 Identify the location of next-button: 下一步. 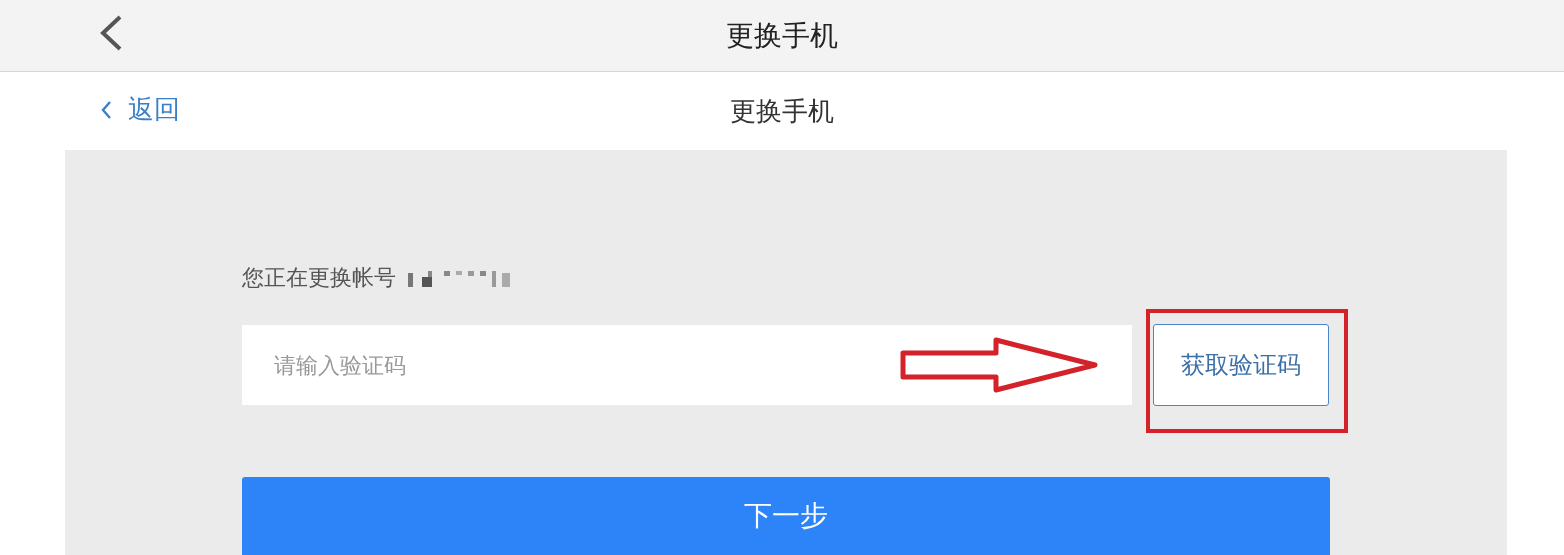
(786, 516).